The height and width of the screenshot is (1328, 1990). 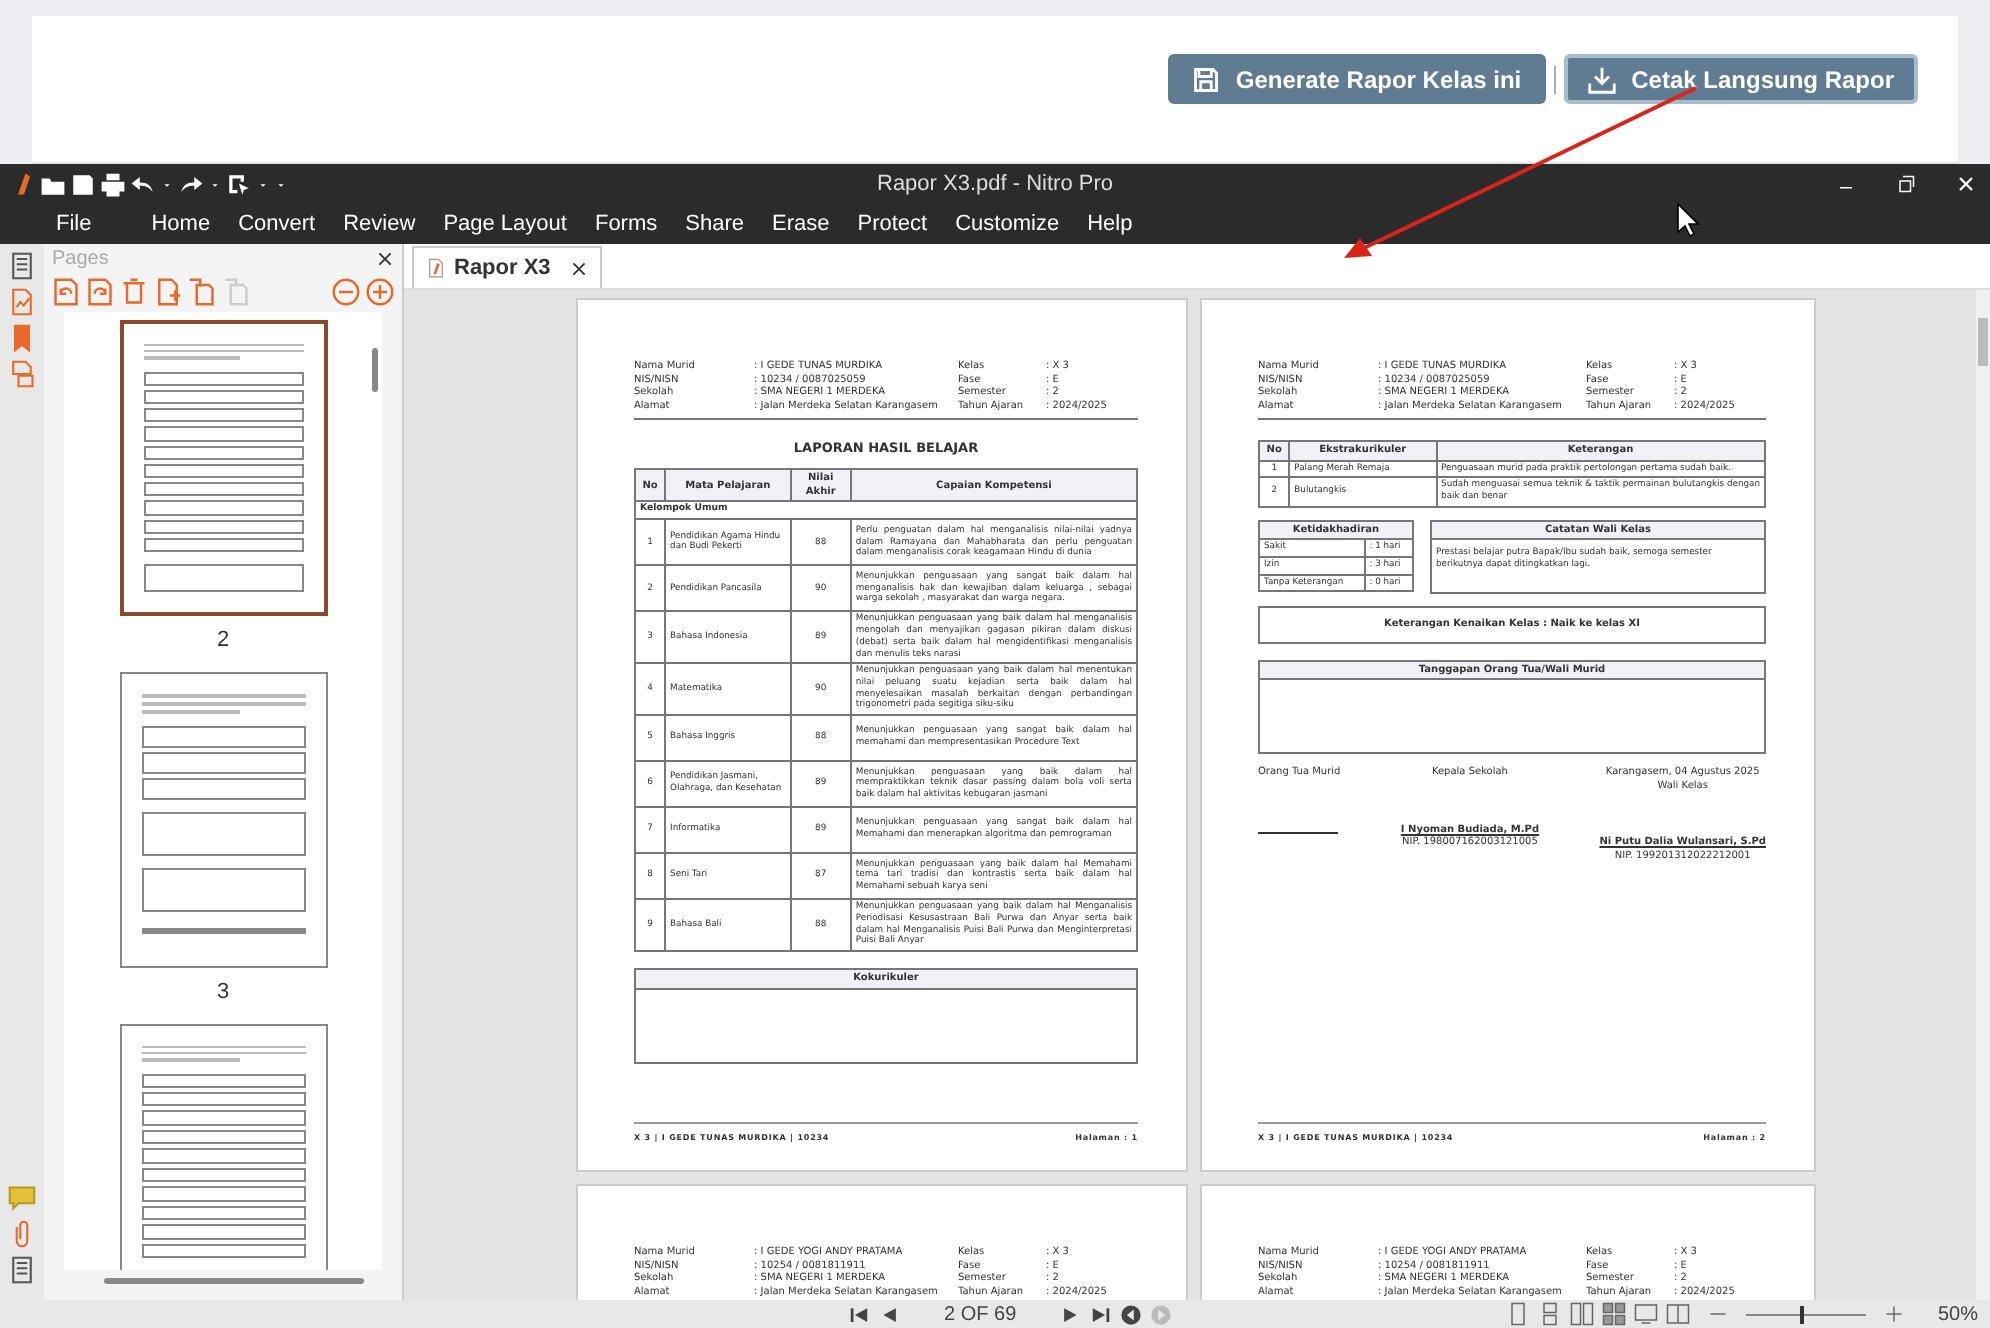 What do you see at coordinates (100, 292) in the screenshot?
I see `rotate-right-icon` at bounding box center [100, 292].